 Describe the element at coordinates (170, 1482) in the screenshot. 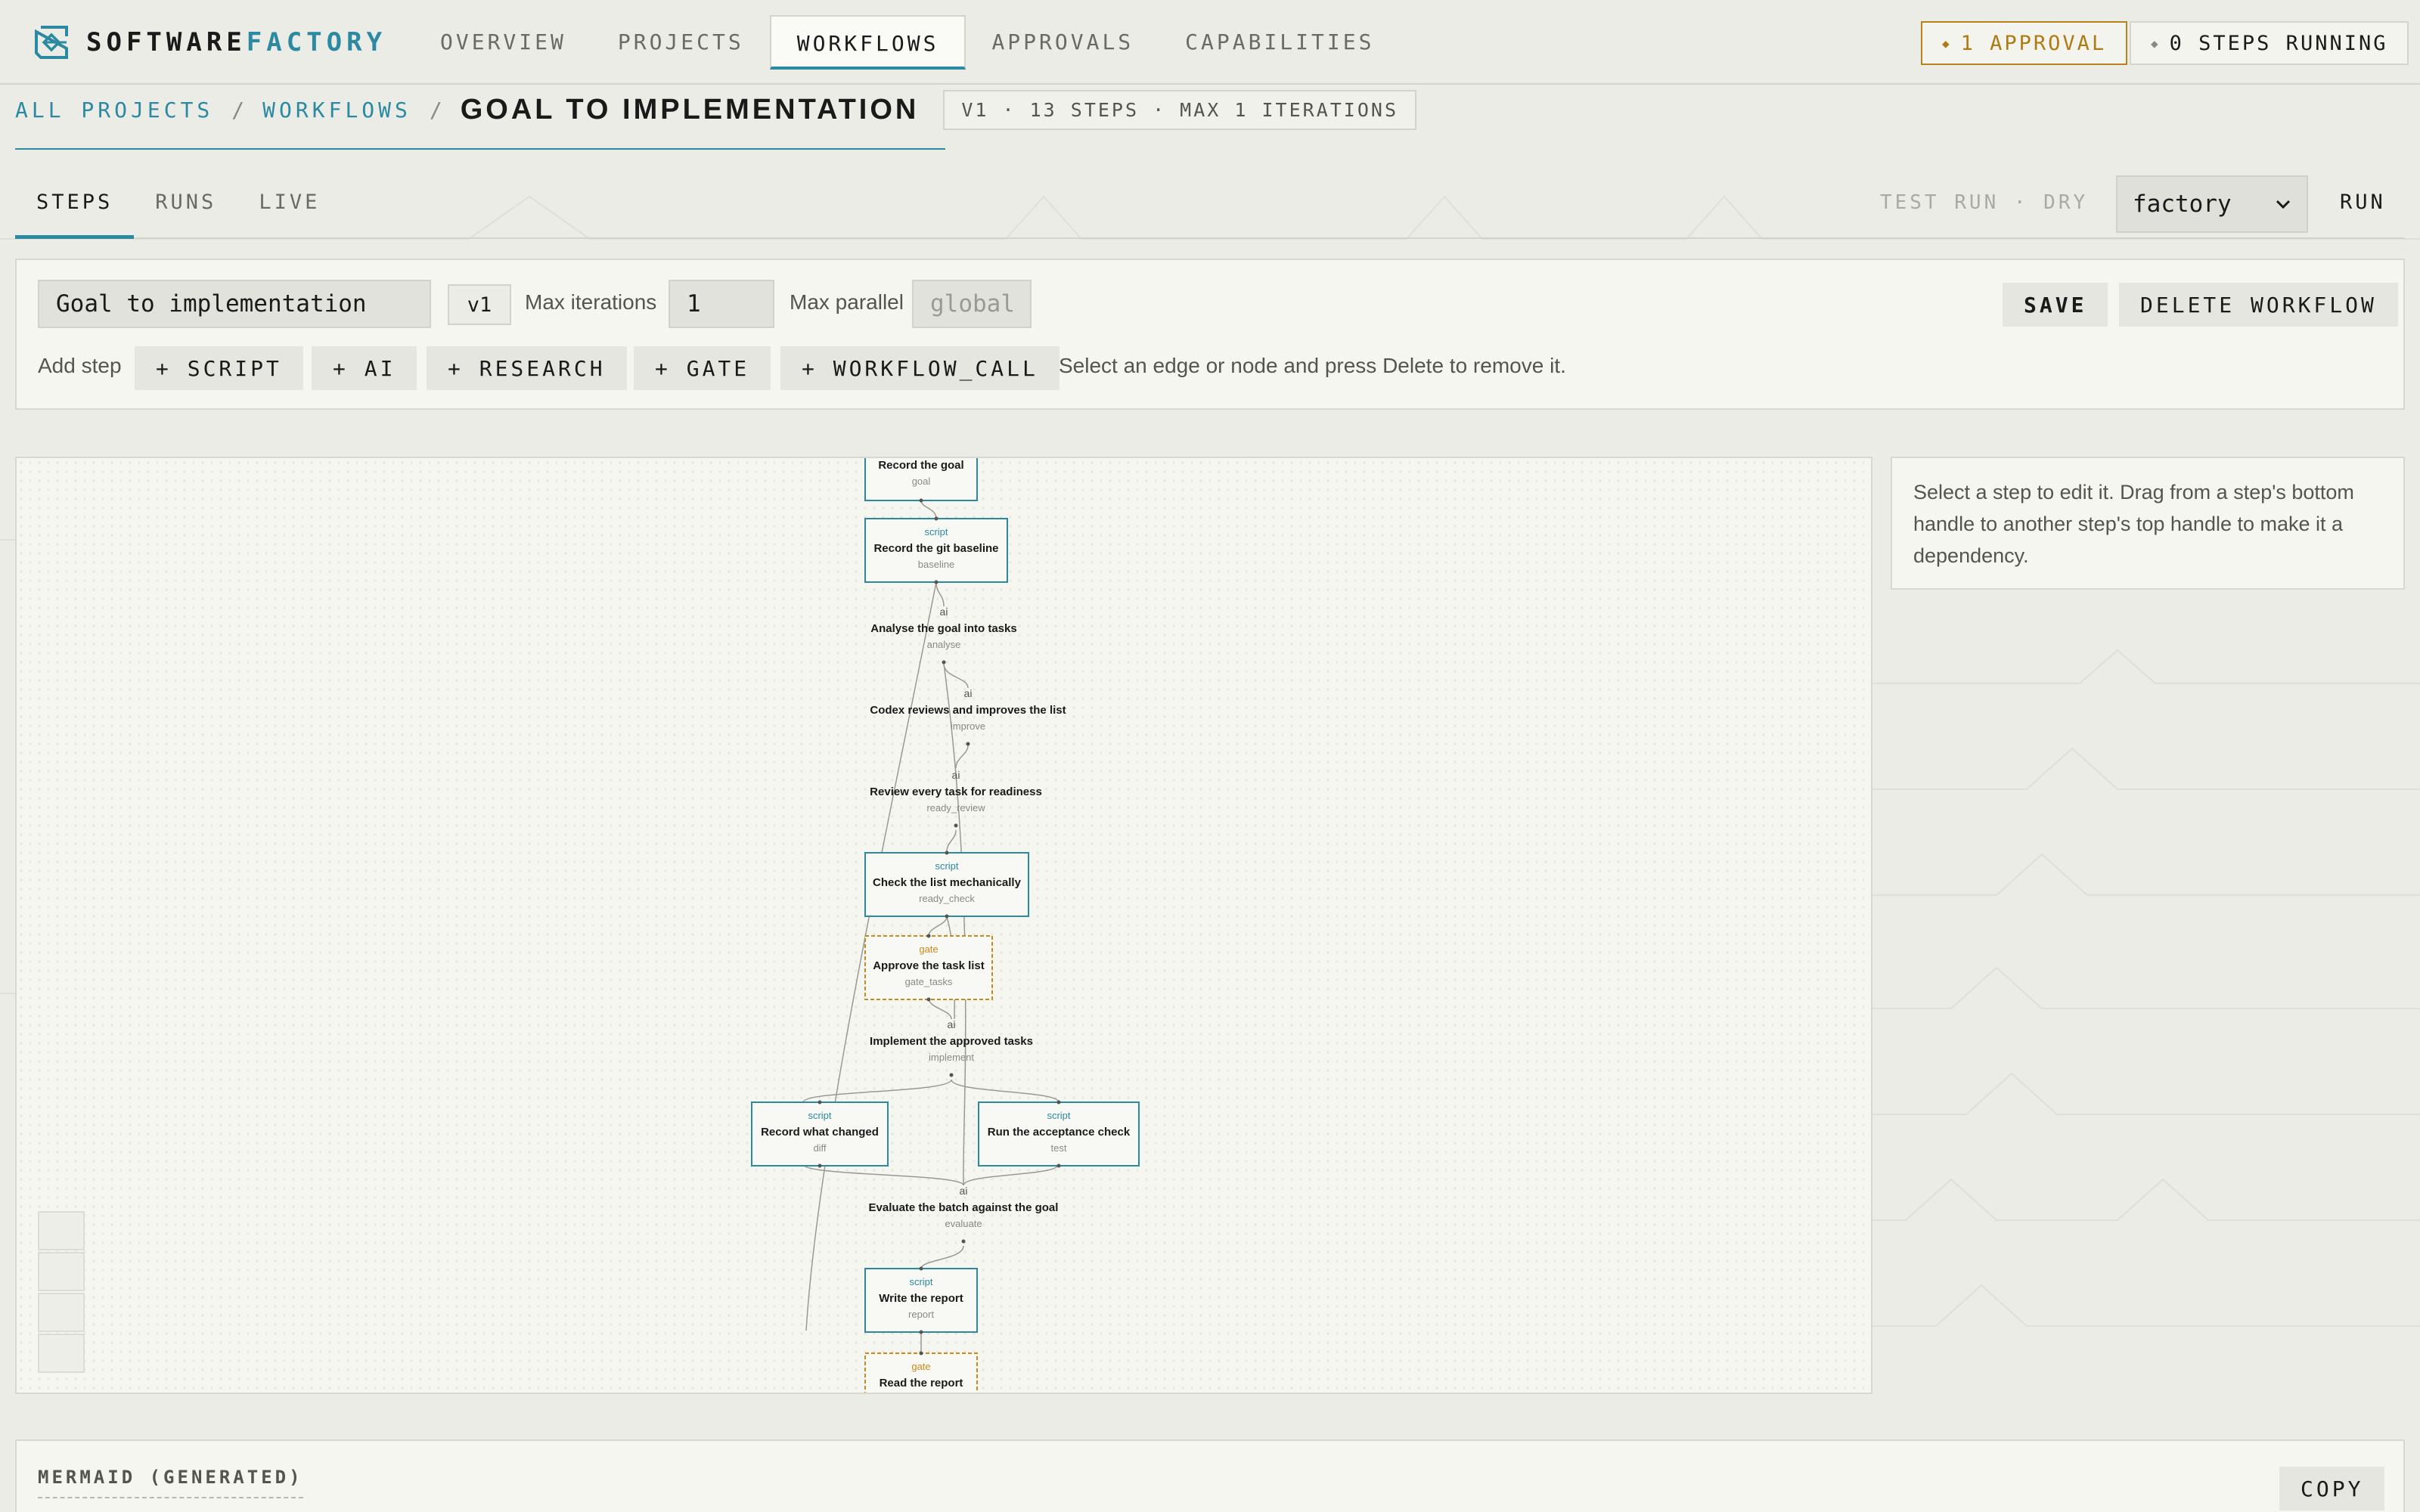

I see `mermaid-title: MERMAID (GENERATED)` at that location.